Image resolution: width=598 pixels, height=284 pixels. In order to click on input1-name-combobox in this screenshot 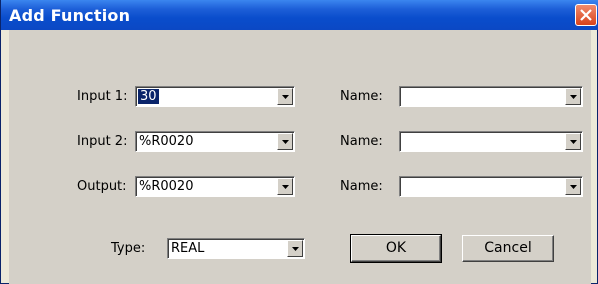, I will do `click(491, 96)`.